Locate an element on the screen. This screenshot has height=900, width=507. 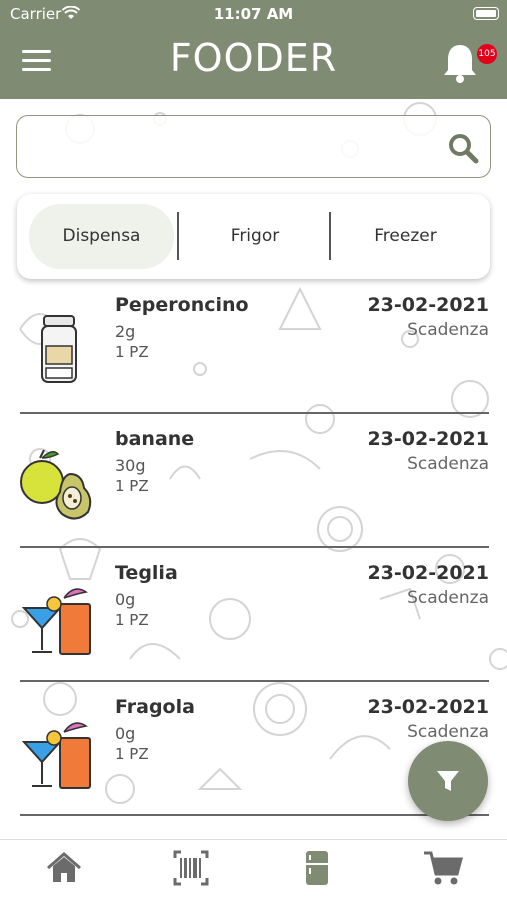
home-icon is located at coordinates (64, 868).